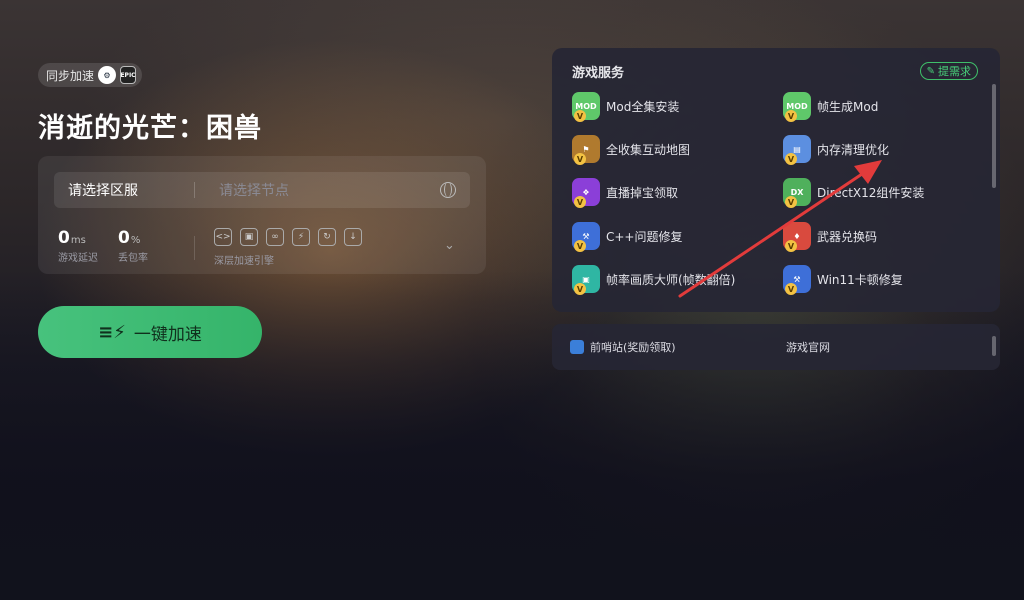 Image resolution: width=1024 pixels, height=600 pixels. Describe the element at coordinates (598, 73) in the screenshot. I see `services-title: 游戏服务` at that location.